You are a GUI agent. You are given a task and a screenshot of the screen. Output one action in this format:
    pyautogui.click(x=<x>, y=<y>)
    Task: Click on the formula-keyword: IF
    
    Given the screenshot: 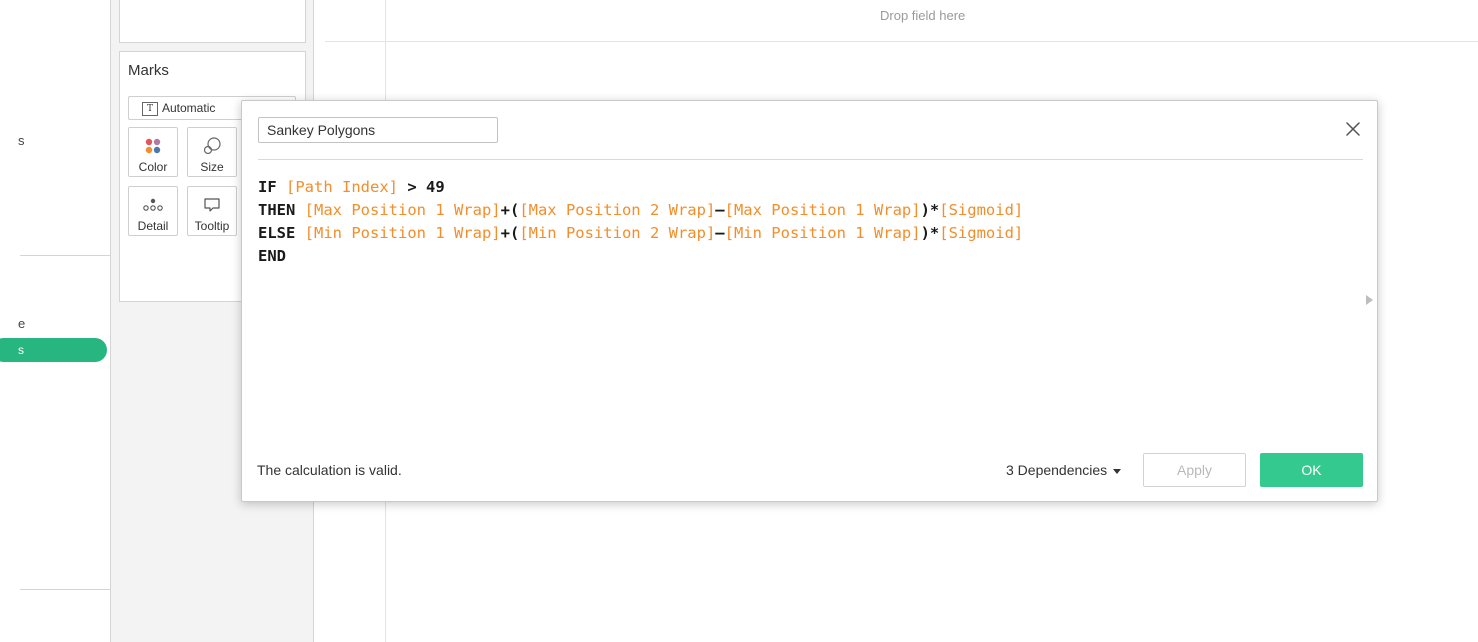 What is the action you would take?
    pyautogui.click(x=267, y=187)
    